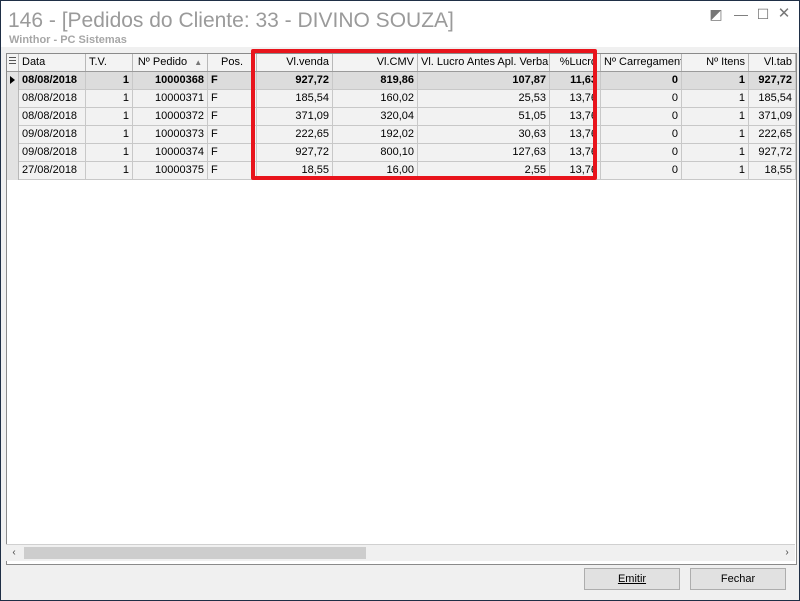  I want to click on cell-vltab: 222,65, so click(772, 135).